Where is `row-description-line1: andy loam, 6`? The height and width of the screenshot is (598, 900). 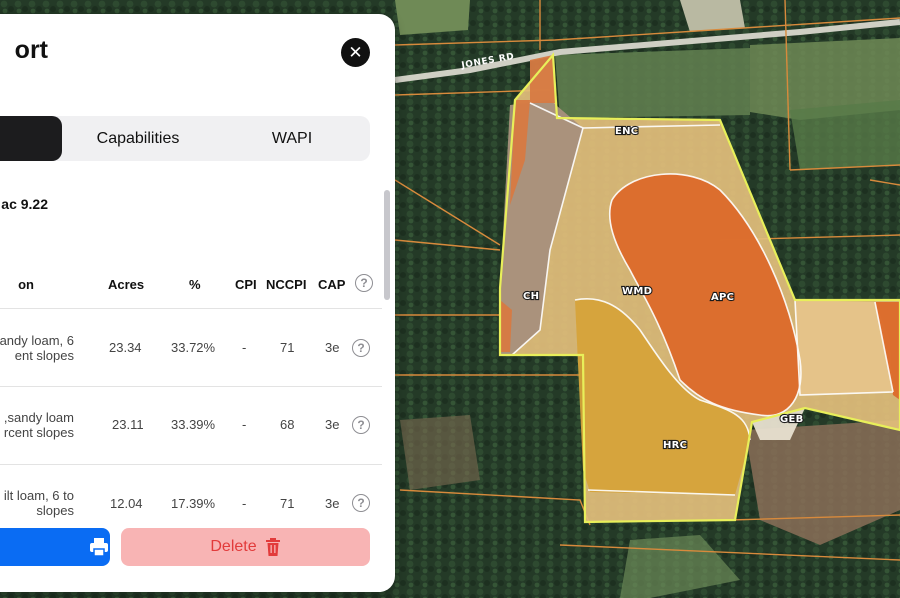 row-description-line1: andy loam, 6 is located at coordinates (37, 340).